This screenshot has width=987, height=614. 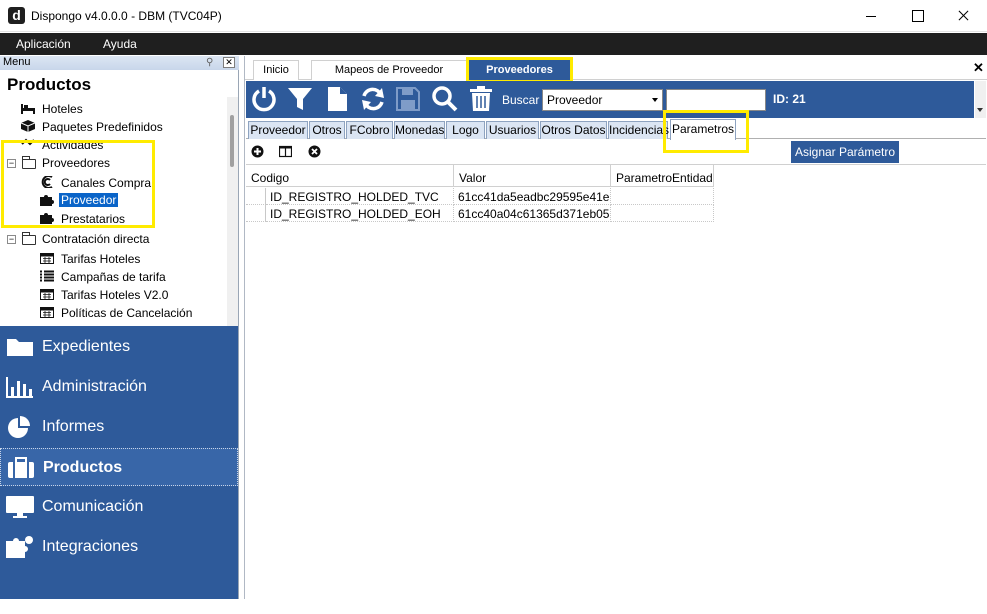 What do you see at coordinates (360, 213) in the screenshot?
I see `cell-codigo: ID_REGISTRO_HOLDED_EOH` at bounding box center [360, 213].